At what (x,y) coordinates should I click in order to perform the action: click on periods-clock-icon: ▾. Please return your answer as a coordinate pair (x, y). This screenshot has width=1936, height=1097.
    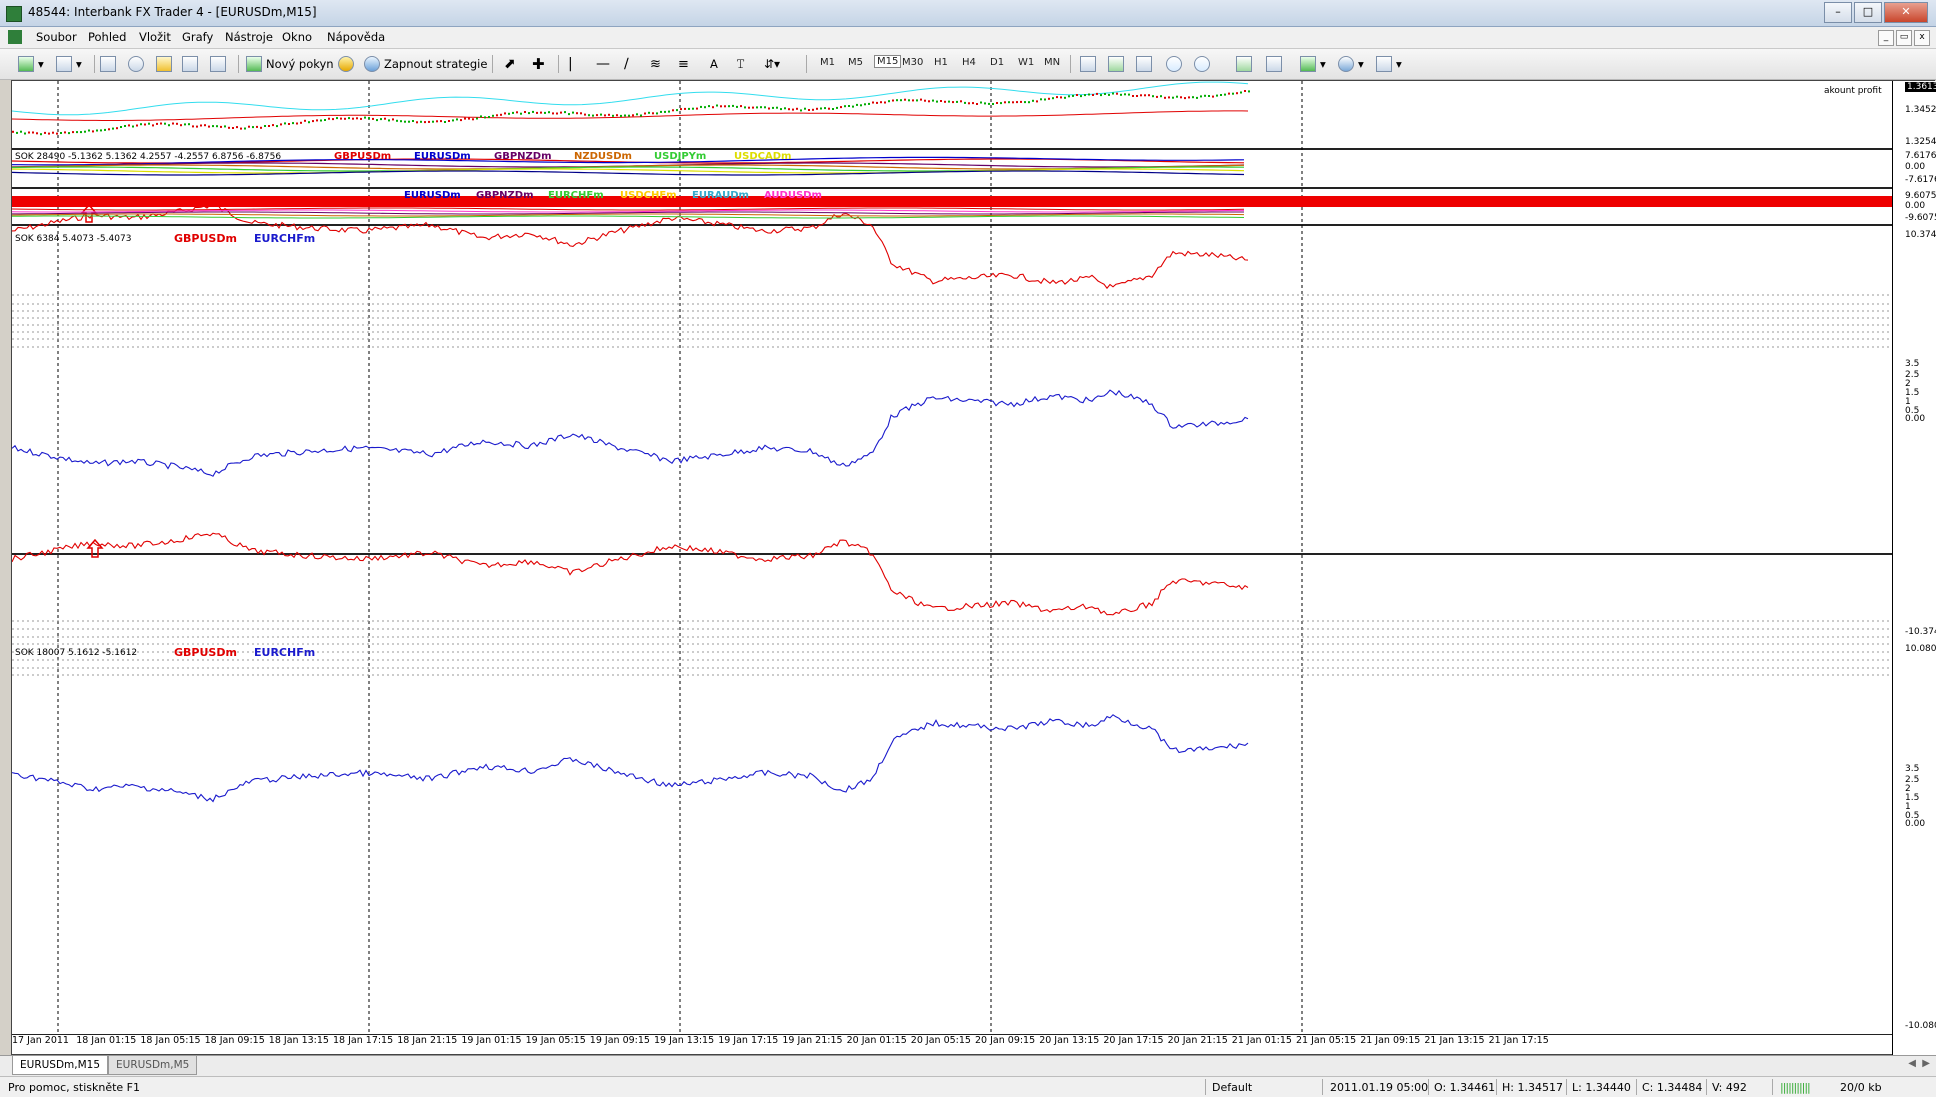
    Looking at the image, I should click on (1351, 64).